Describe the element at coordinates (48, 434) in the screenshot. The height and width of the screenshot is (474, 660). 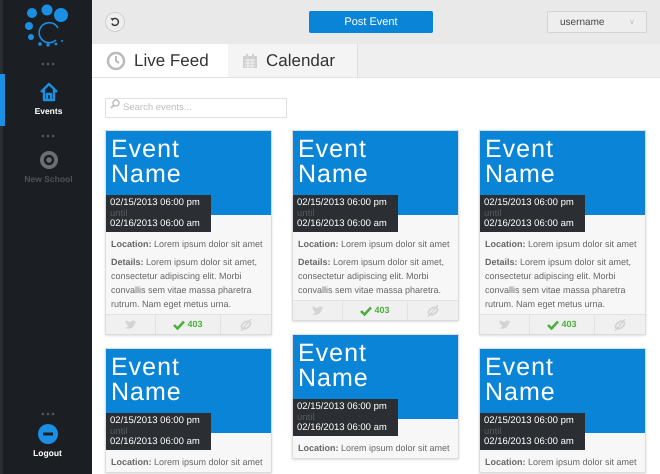
I see `minus-circle-icon` at that location.